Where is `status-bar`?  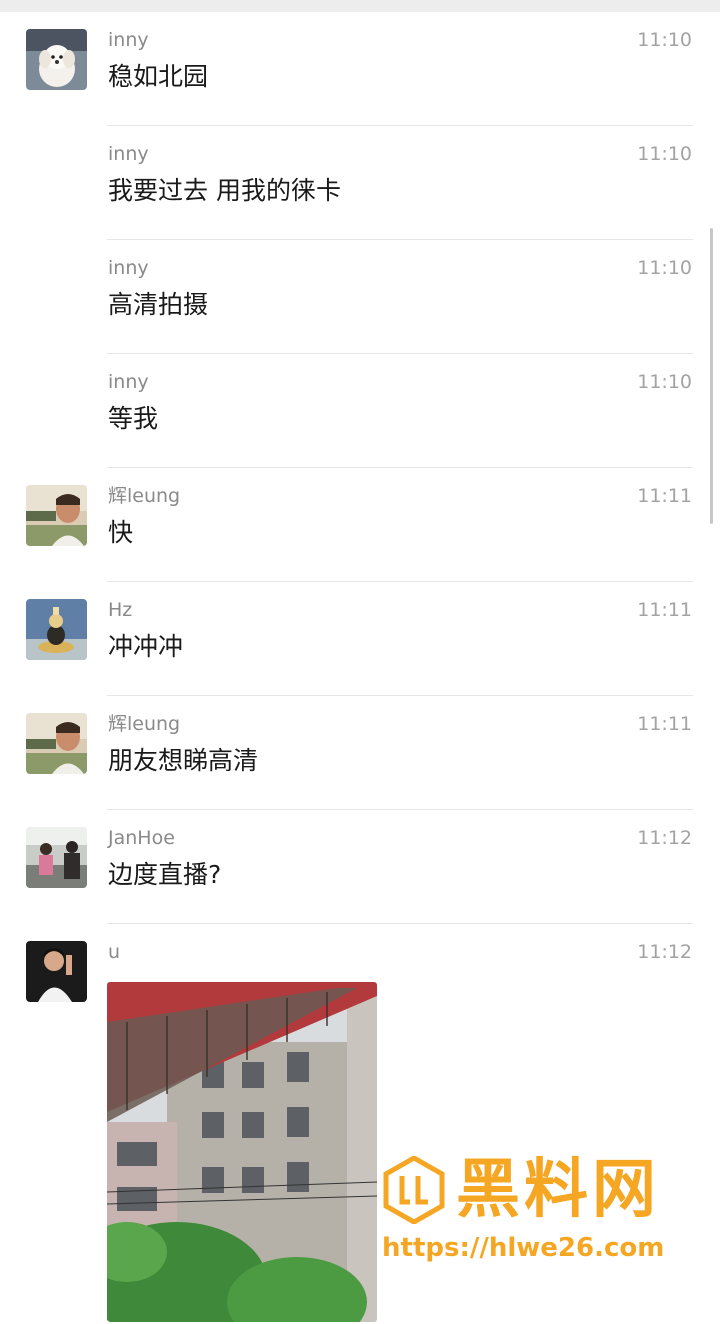 status-bar is located at coordinates (360, 6).